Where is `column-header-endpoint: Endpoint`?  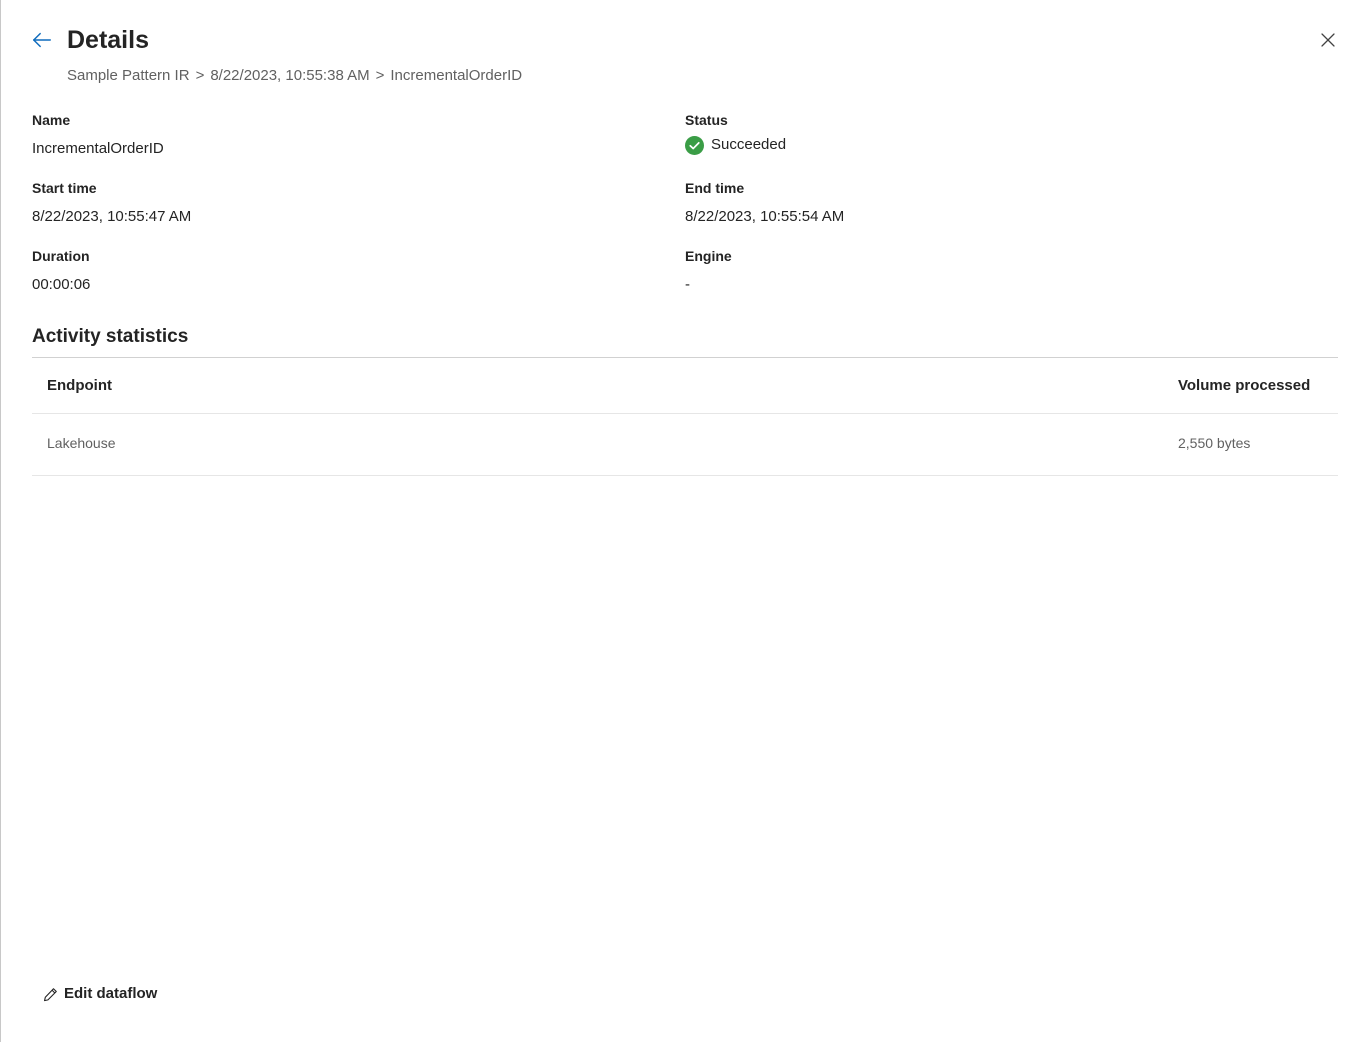 column-header-endpoint: Endpoint is located at coordinates (79, 386).